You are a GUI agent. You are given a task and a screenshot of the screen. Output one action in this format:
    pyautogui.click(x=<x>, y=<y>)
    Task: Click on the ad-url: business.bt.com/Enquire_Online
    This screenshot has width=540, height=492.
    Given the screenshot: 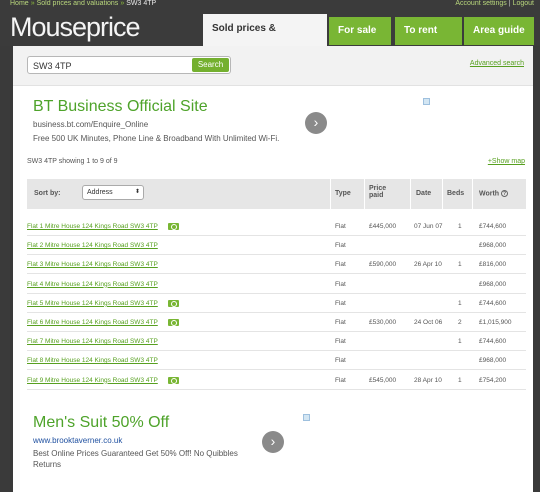 What is the action you would take?
    pyautogui.click(x=235, y=124)
    